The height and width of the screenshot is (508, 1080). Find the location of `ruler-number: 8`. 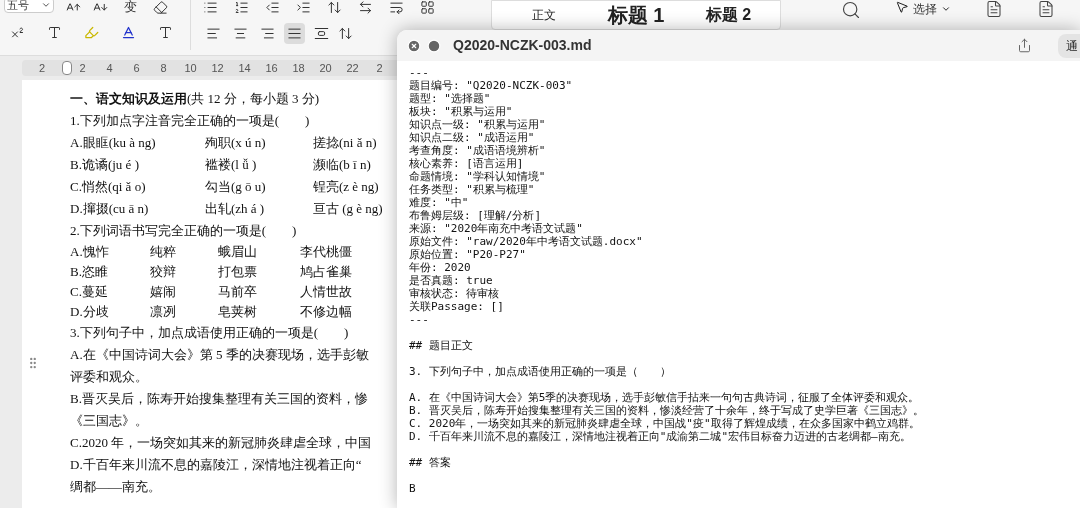

ruler-number: 8 is located at coordinates (163, 68).